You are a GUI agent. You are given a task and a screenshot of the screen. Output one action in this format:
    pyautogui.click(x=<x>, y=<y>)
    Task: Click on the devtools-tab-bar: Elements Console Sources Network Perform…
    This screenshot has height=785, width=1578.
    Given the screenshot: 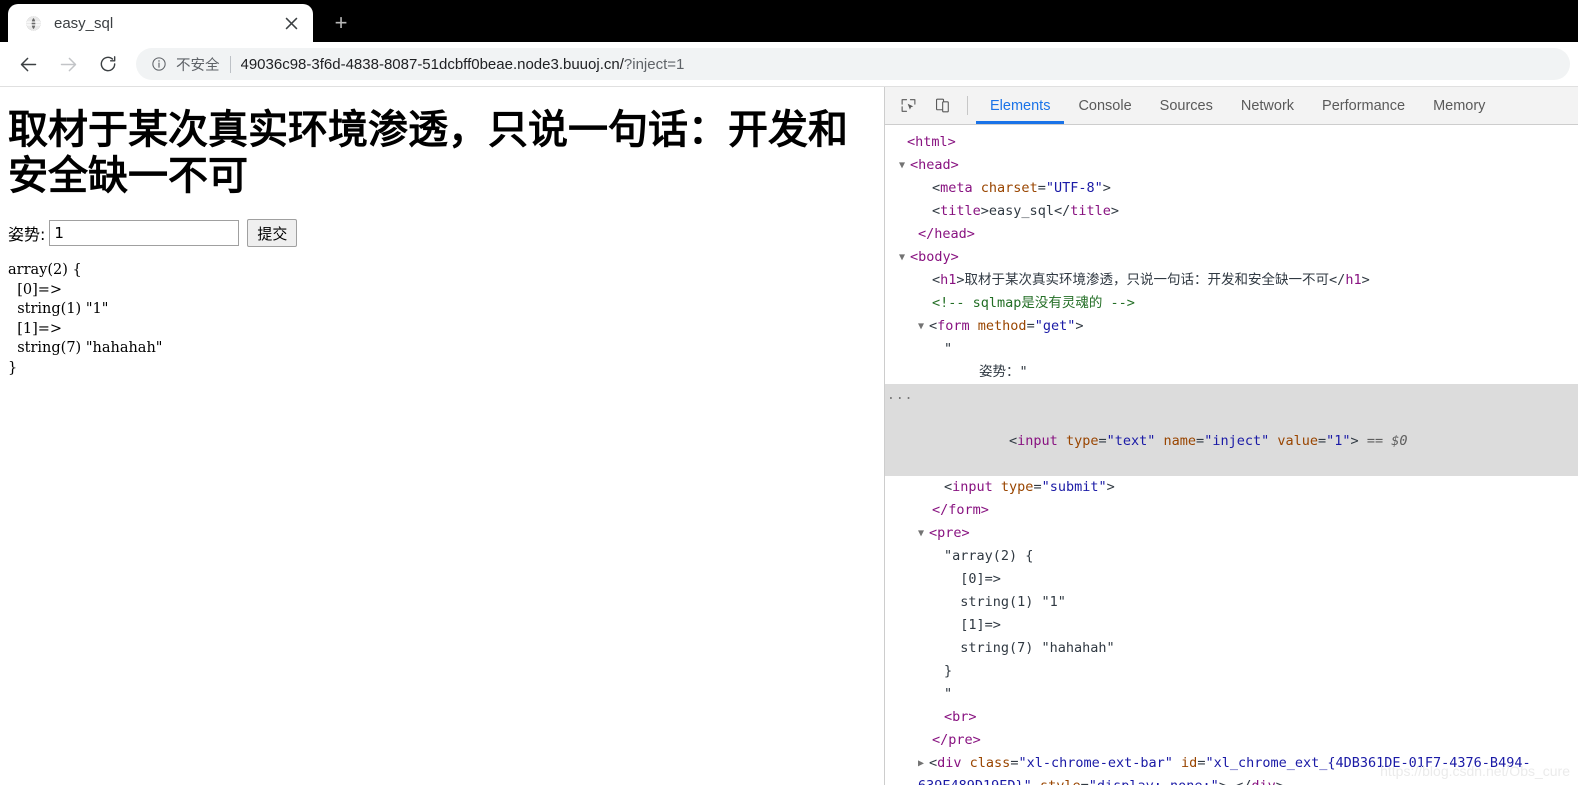 What is the action you would take?
    pyautogui.click(x=1231, y=106)
    